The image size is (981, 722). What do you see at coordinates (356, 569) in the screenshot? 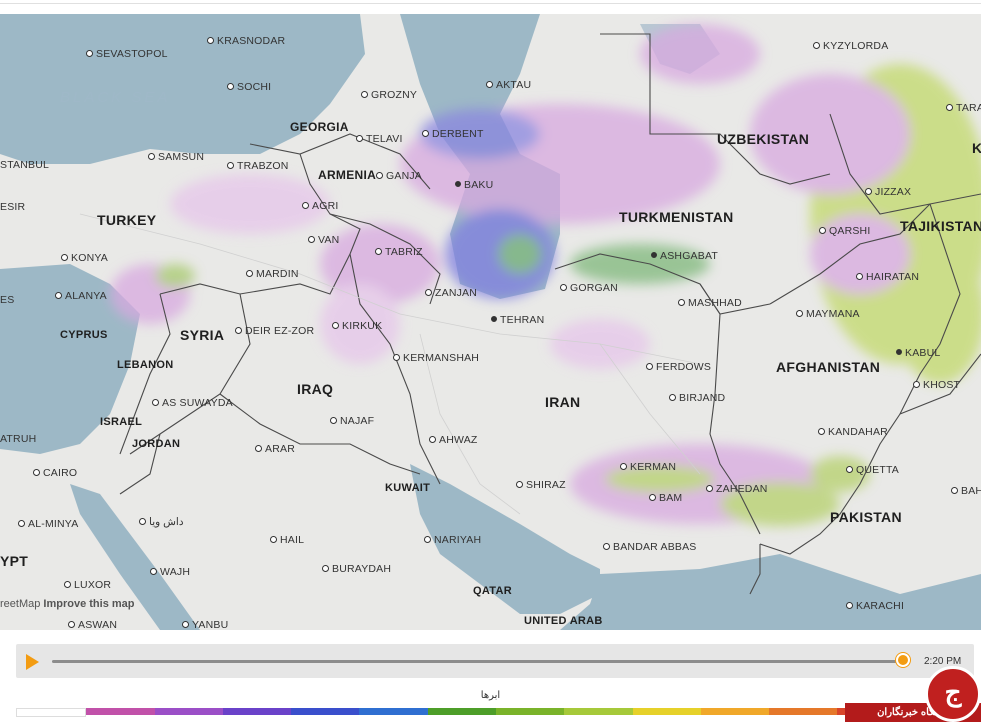
I see `city-label: BURAYDAH` at bounding box center [356, 569].